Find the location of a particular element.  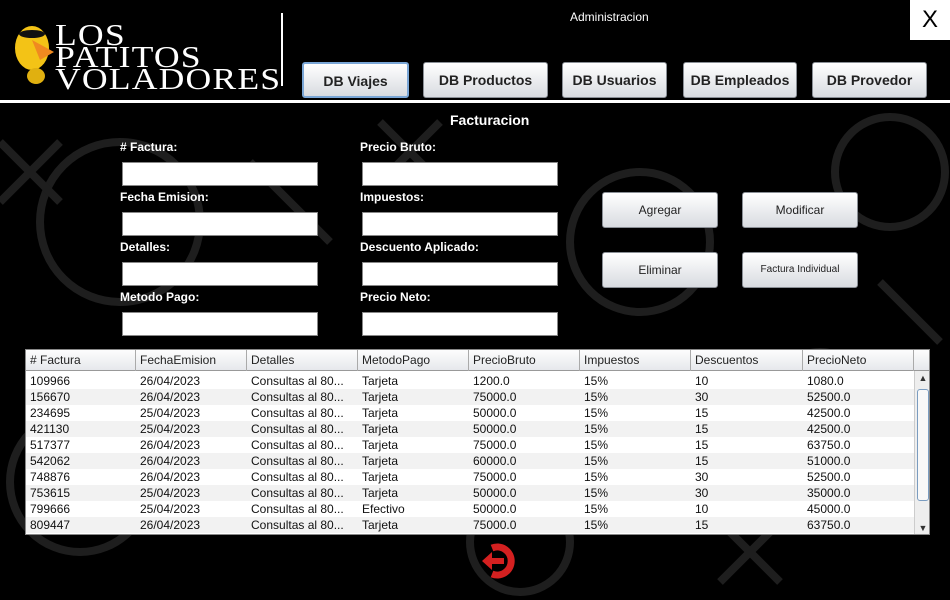

table-cell: 234695 is located at coordinates (50, 413).